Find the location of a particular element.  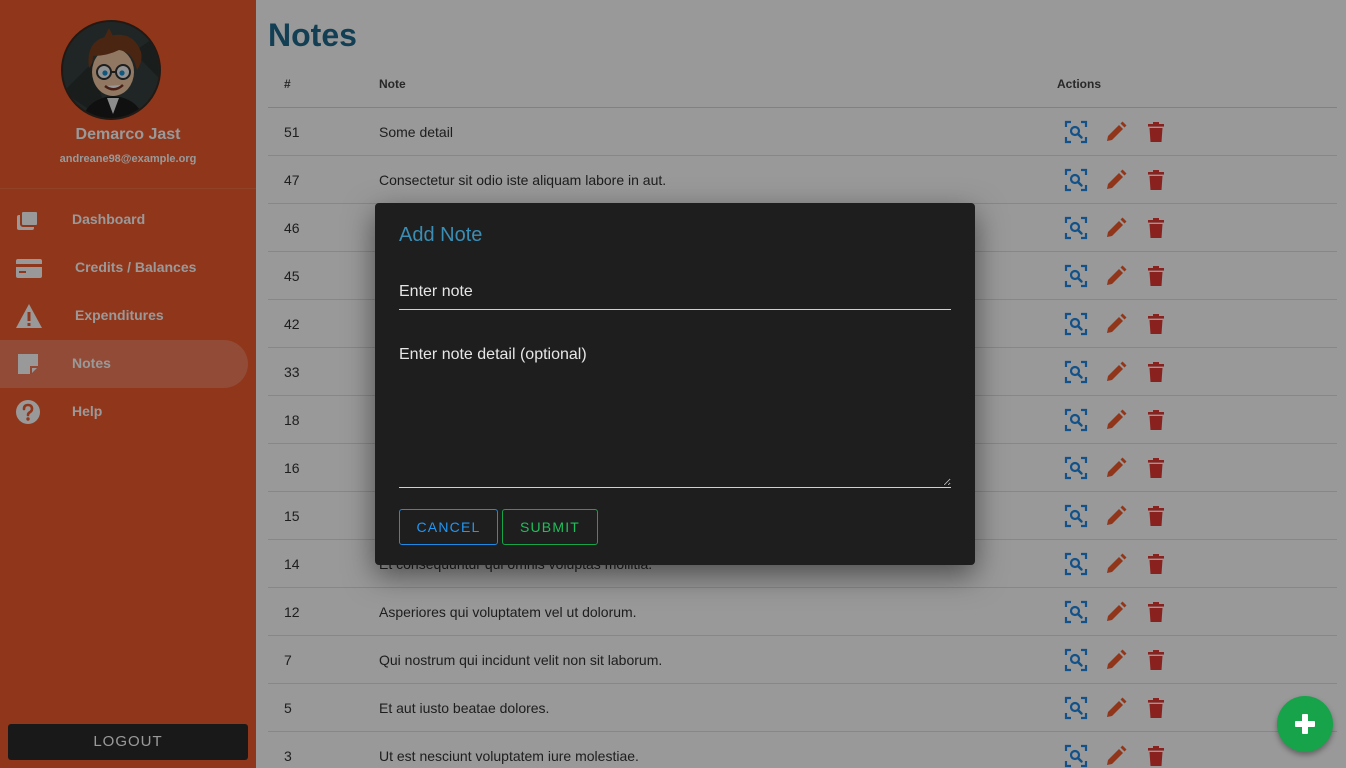

submit-button: SUBMIT is located at coordinates (550, 527).